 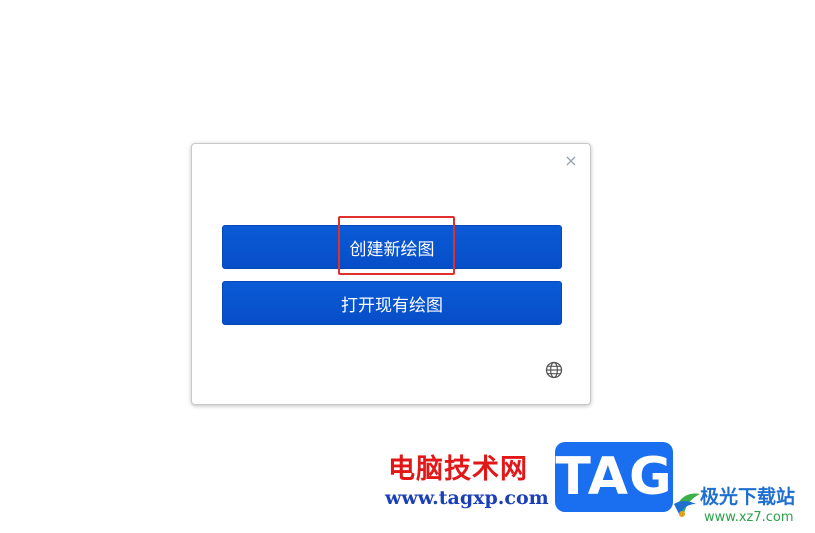 I want to click on close-icon: ×, so click(x=571, y=161).